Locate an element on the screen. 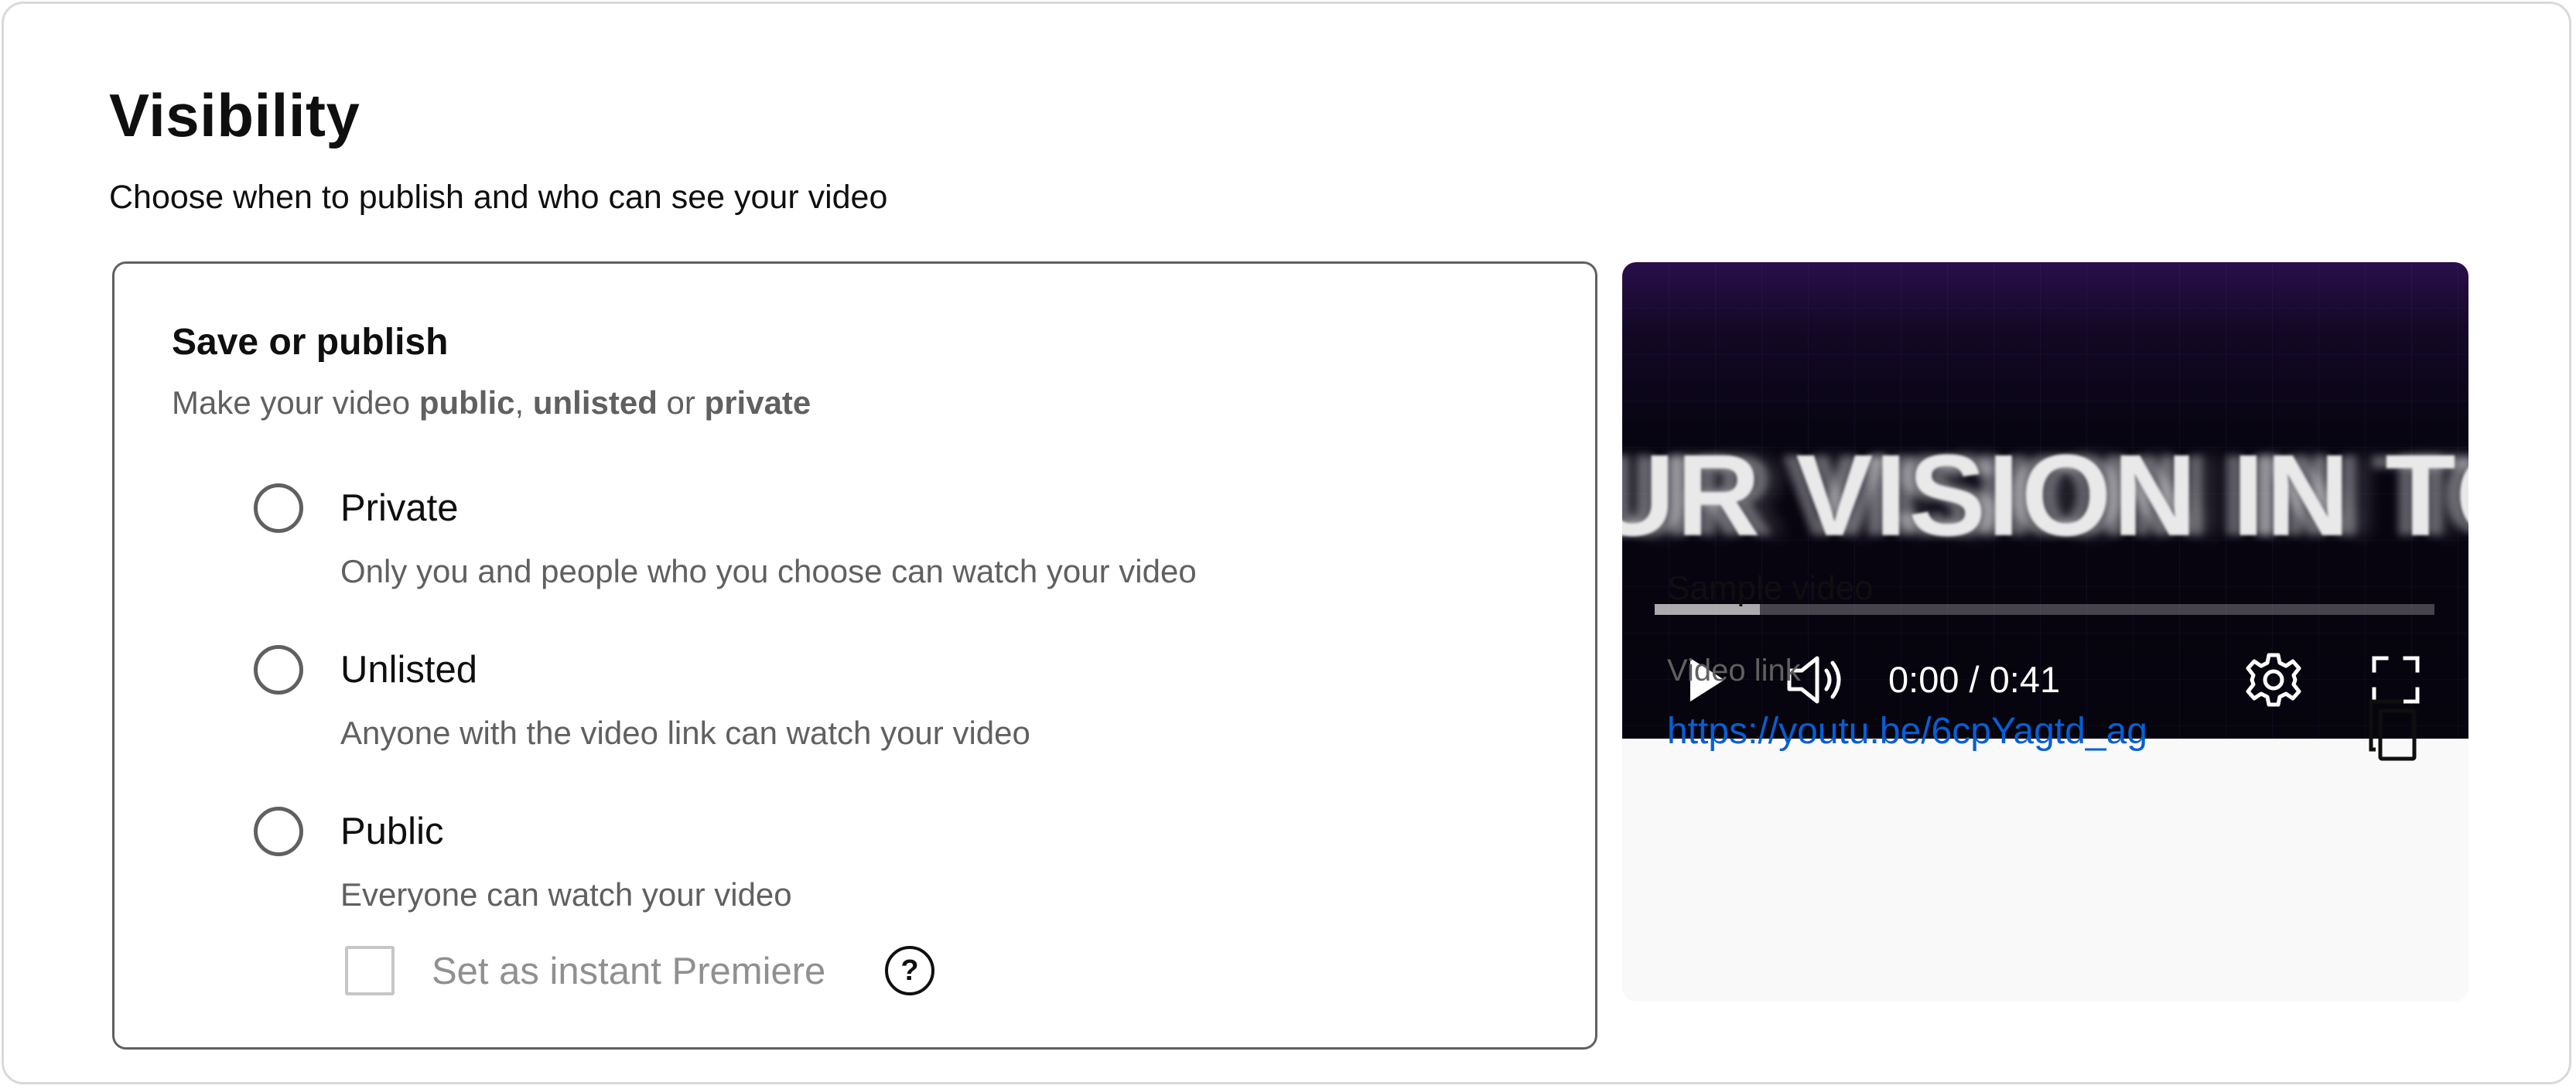  video-name: Sample video is located at coordinates (1770, 588).